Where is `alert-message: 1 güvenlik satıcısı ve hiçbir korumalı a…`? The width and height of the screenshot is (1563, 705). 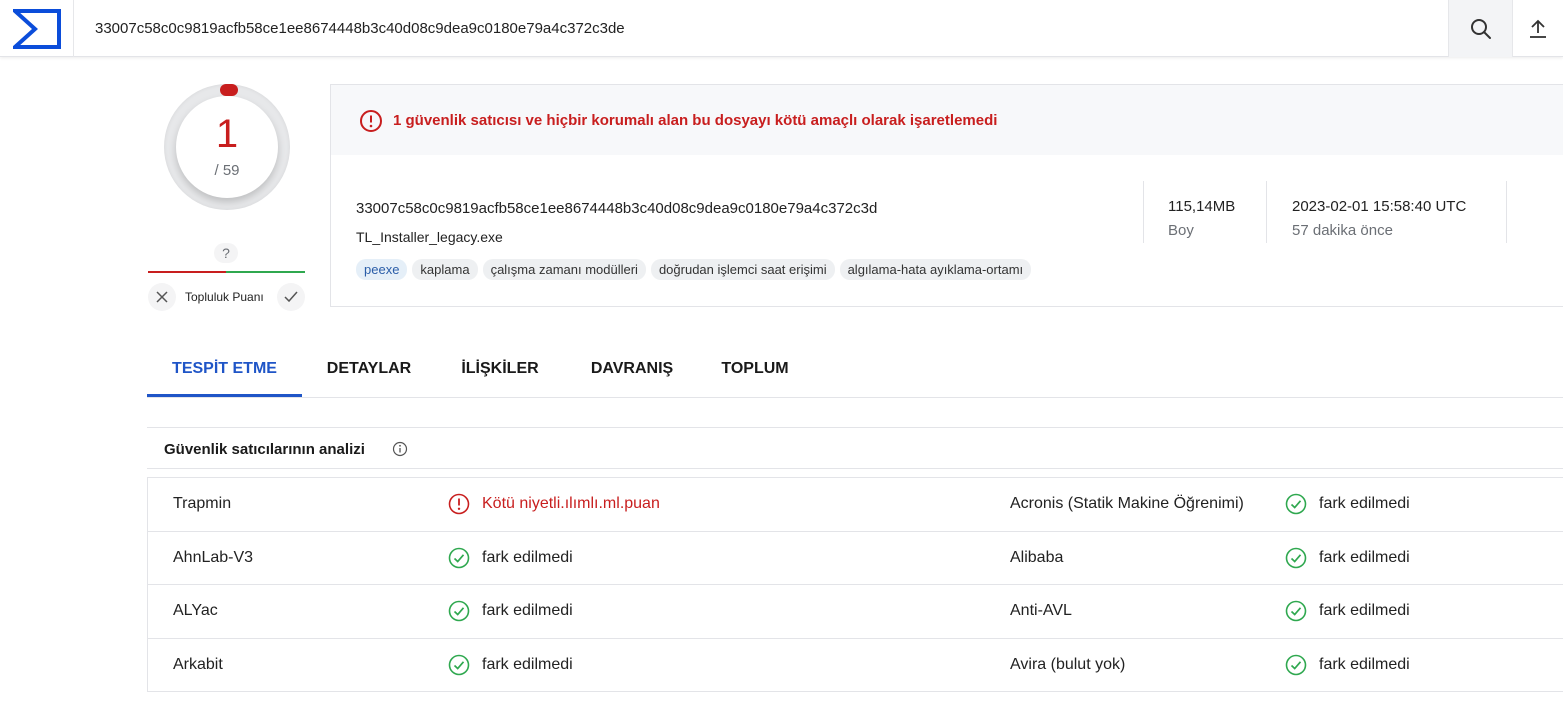
alert-message: 1 güvenlik satıcısı ve hiçbir korumalı a… is located at coordinates (695, 120).